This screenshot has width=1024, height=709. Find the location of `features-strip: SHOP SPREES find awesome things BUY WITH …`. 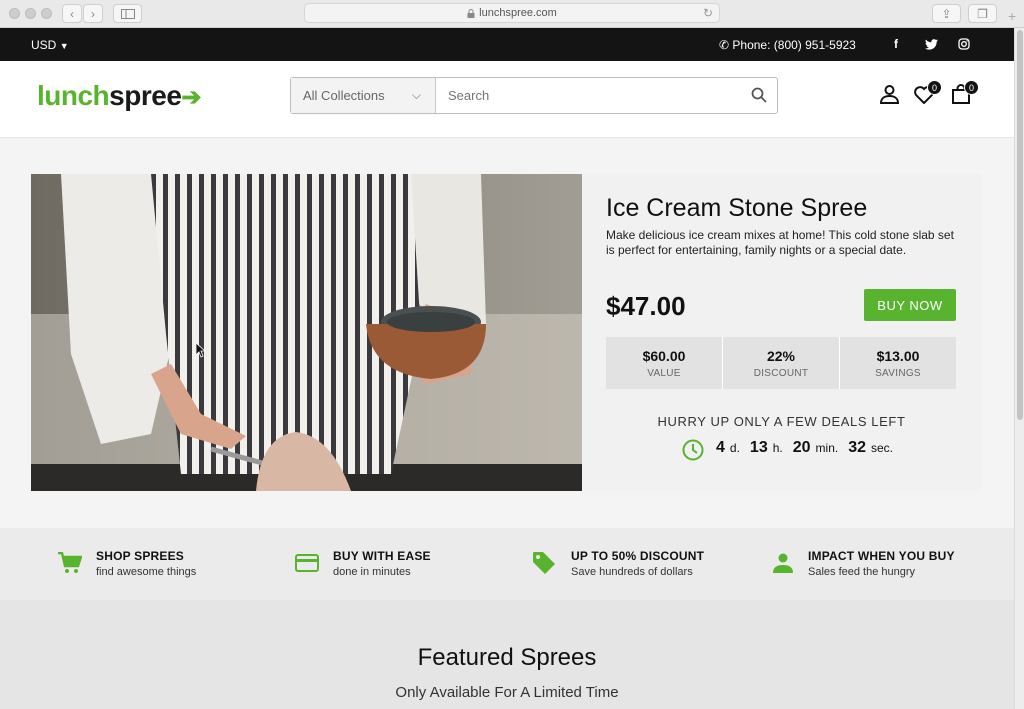

features-strip: SHOP SPREES find awesome things BUY WITH … is located at coordinates (507, 564).